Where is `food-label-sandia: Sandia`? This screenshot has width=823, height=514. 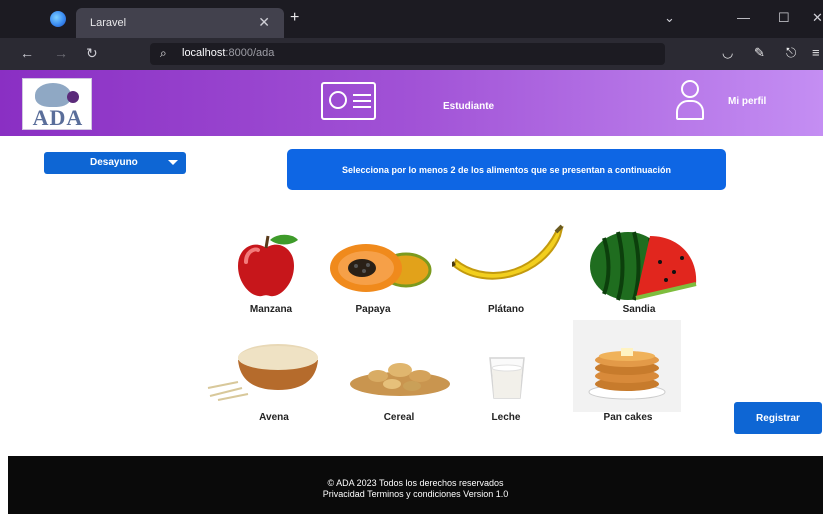 food-label-sandia: Sandia is located at coordinates (639, 309).